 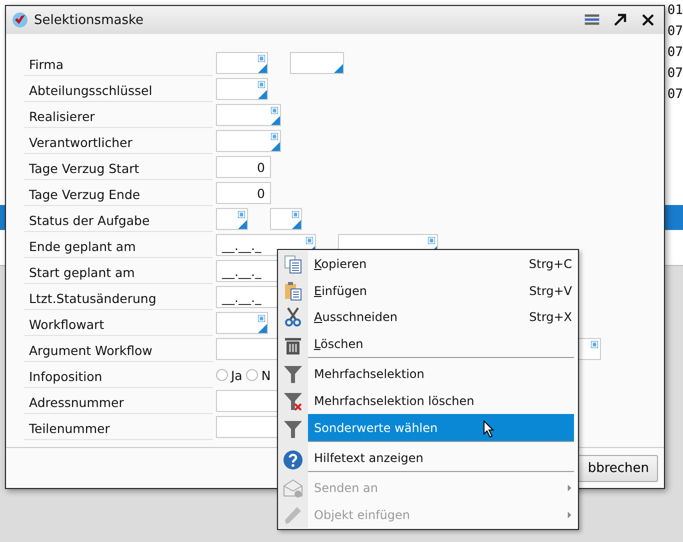 I want to click on layout-icon, so click(x=592, y=20).